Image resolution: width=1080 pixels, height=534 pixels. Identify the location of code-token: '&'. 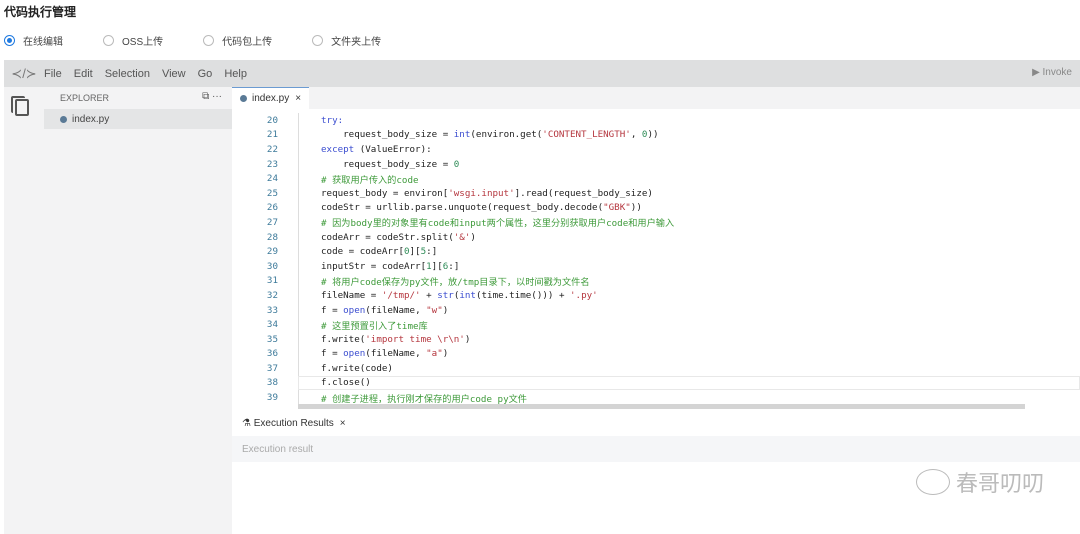
(462, 237).